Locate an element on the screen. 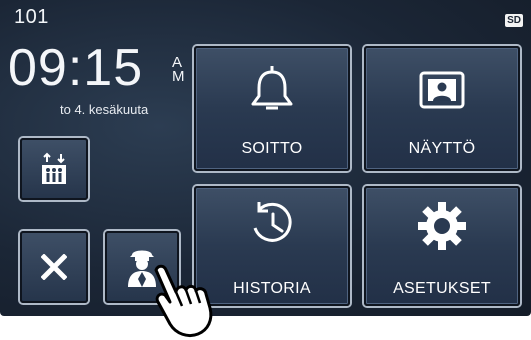 This screenshot has height=340, width=531. ampm-indicator: A M is located at coordinates (178, 70).